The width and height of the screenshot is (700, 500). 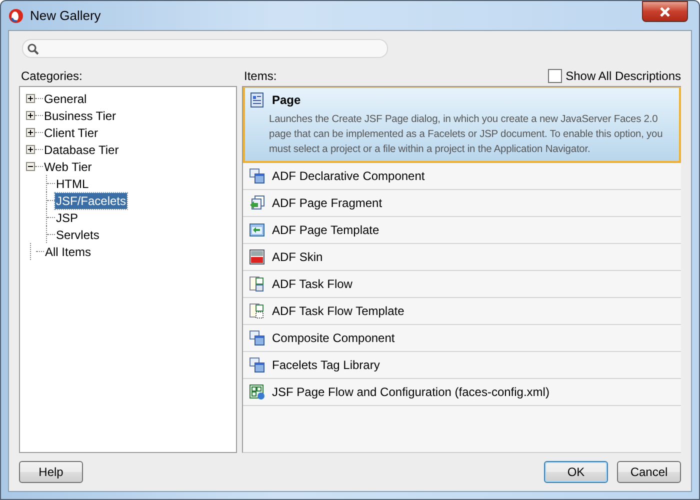 What do you see at coordinates (51, 472) in the screenshot?
I see `help-button: Help` at bounding box center [51, 472].